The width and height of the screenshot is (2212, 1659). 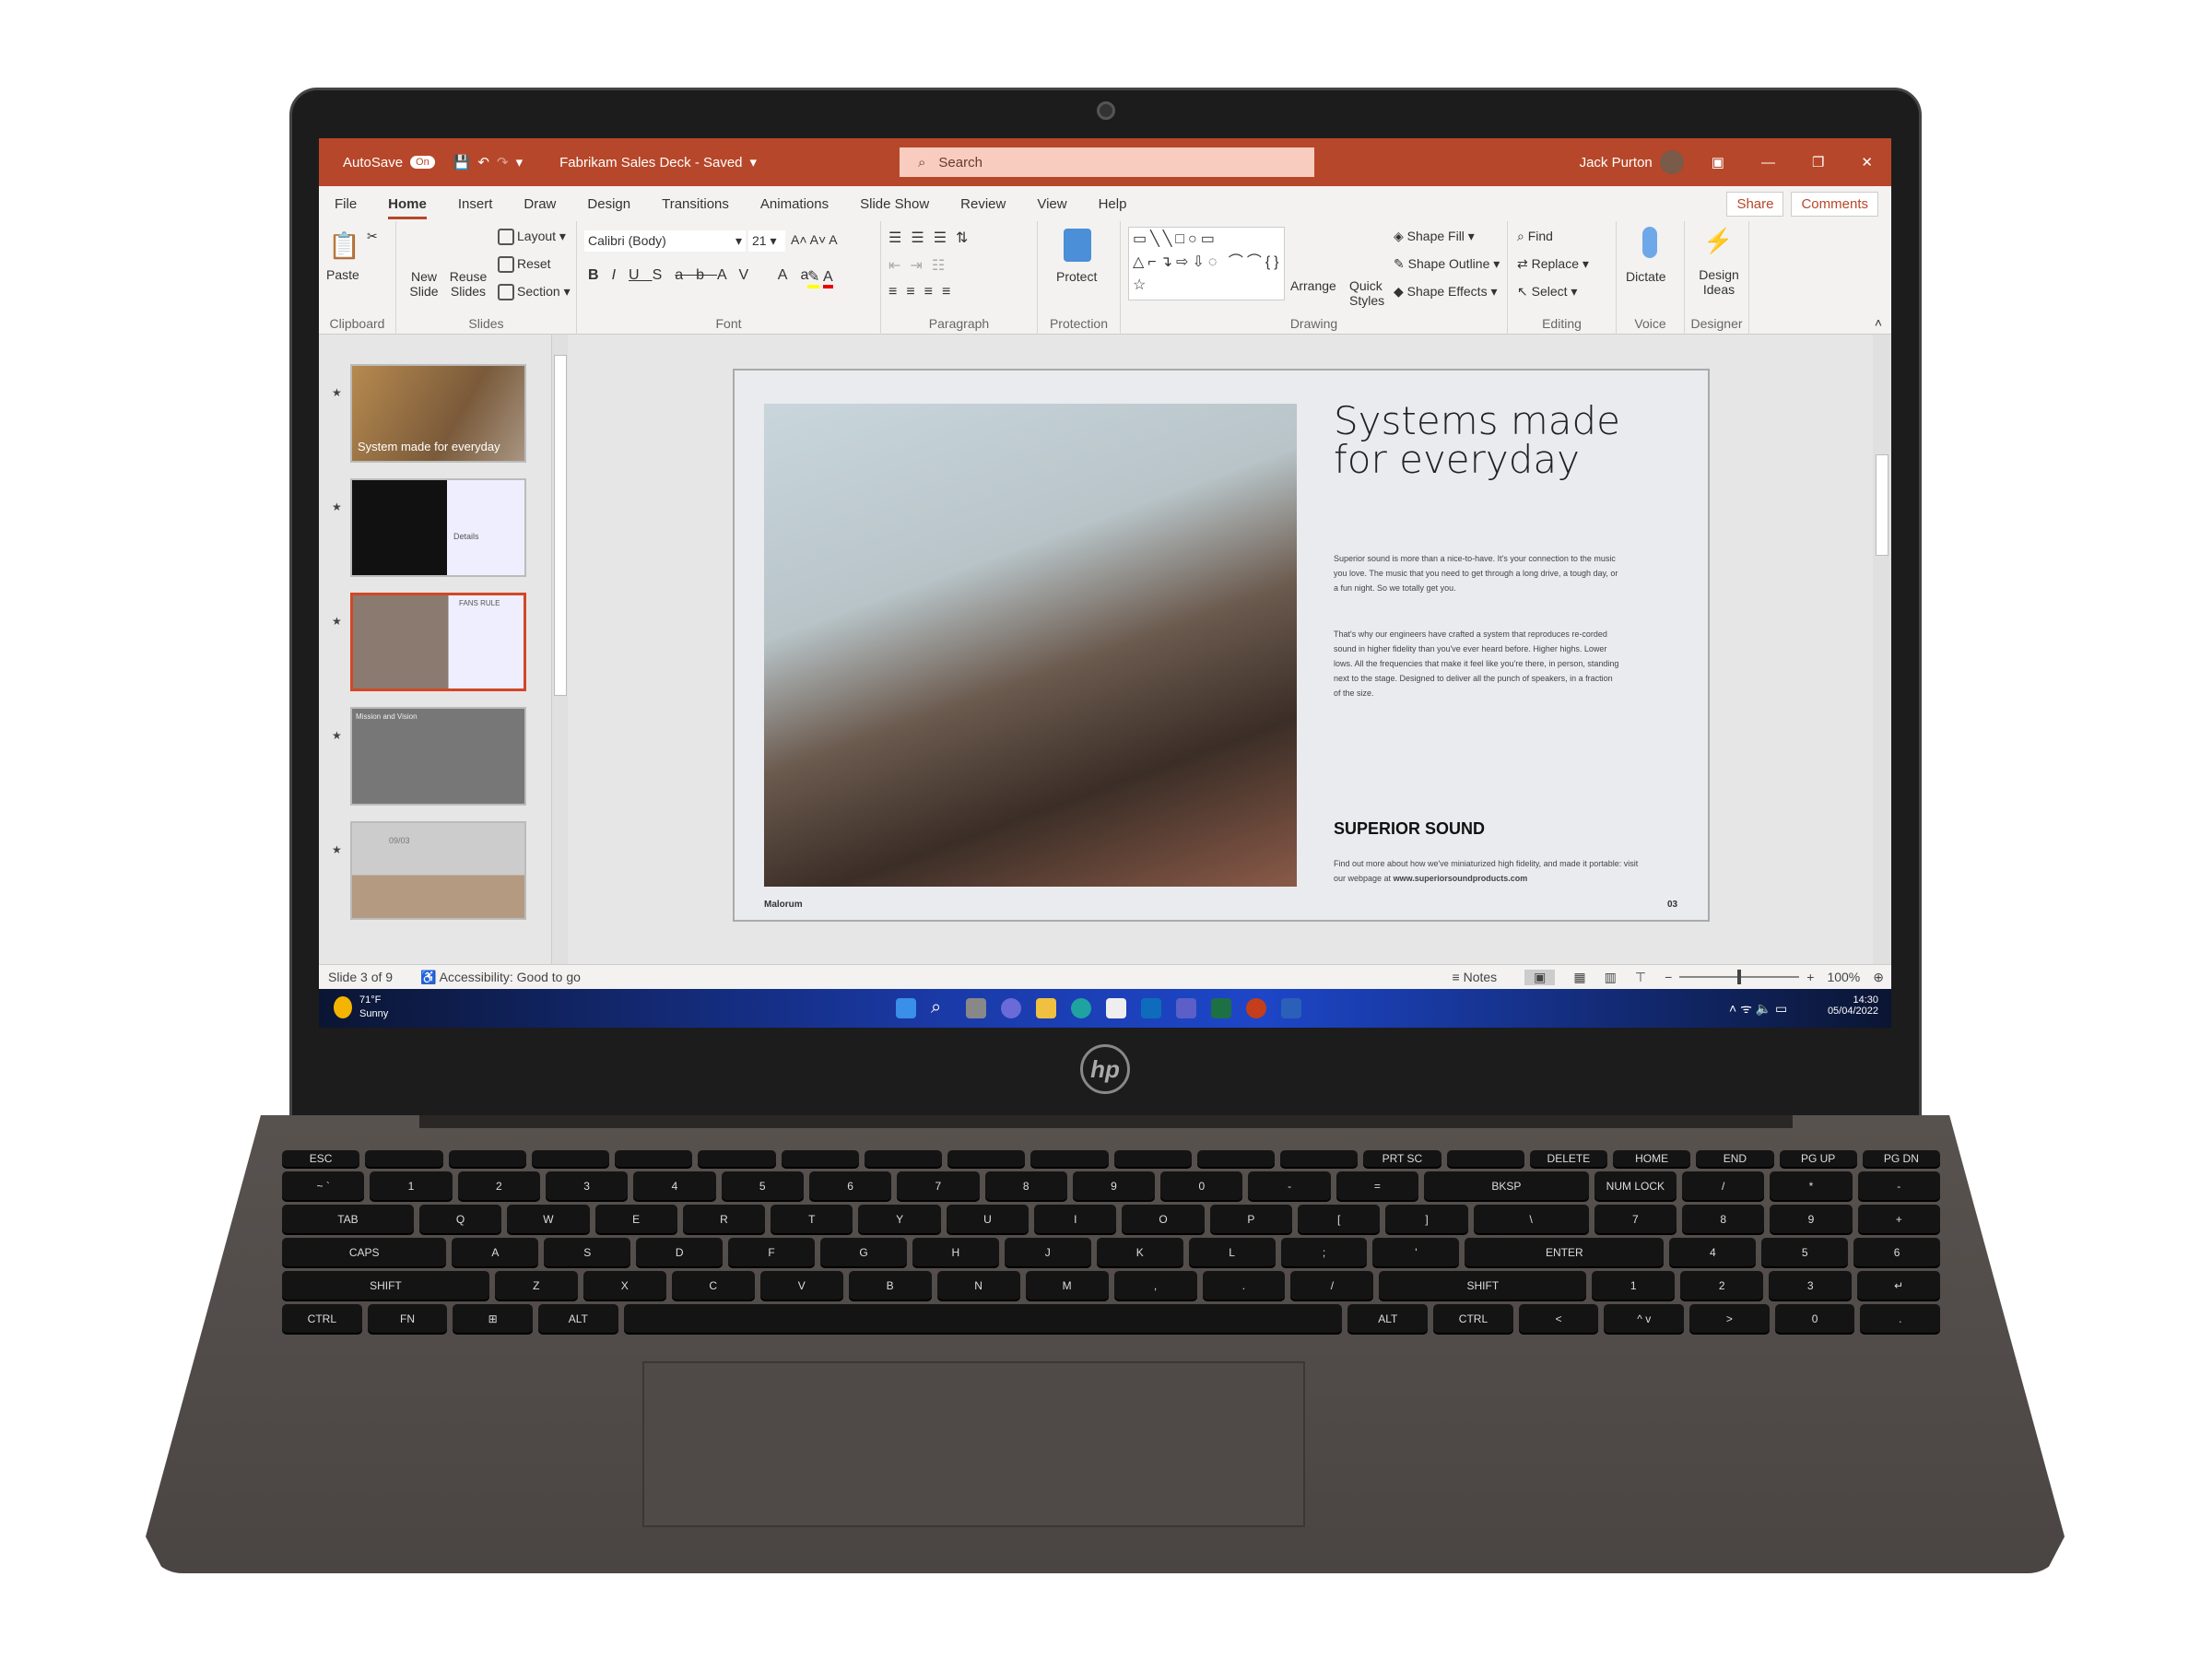 What do you see at coordinates (1901, 1158) in the screenshot?
I see `key: PG DN` at bounding box center [1901, 1158].